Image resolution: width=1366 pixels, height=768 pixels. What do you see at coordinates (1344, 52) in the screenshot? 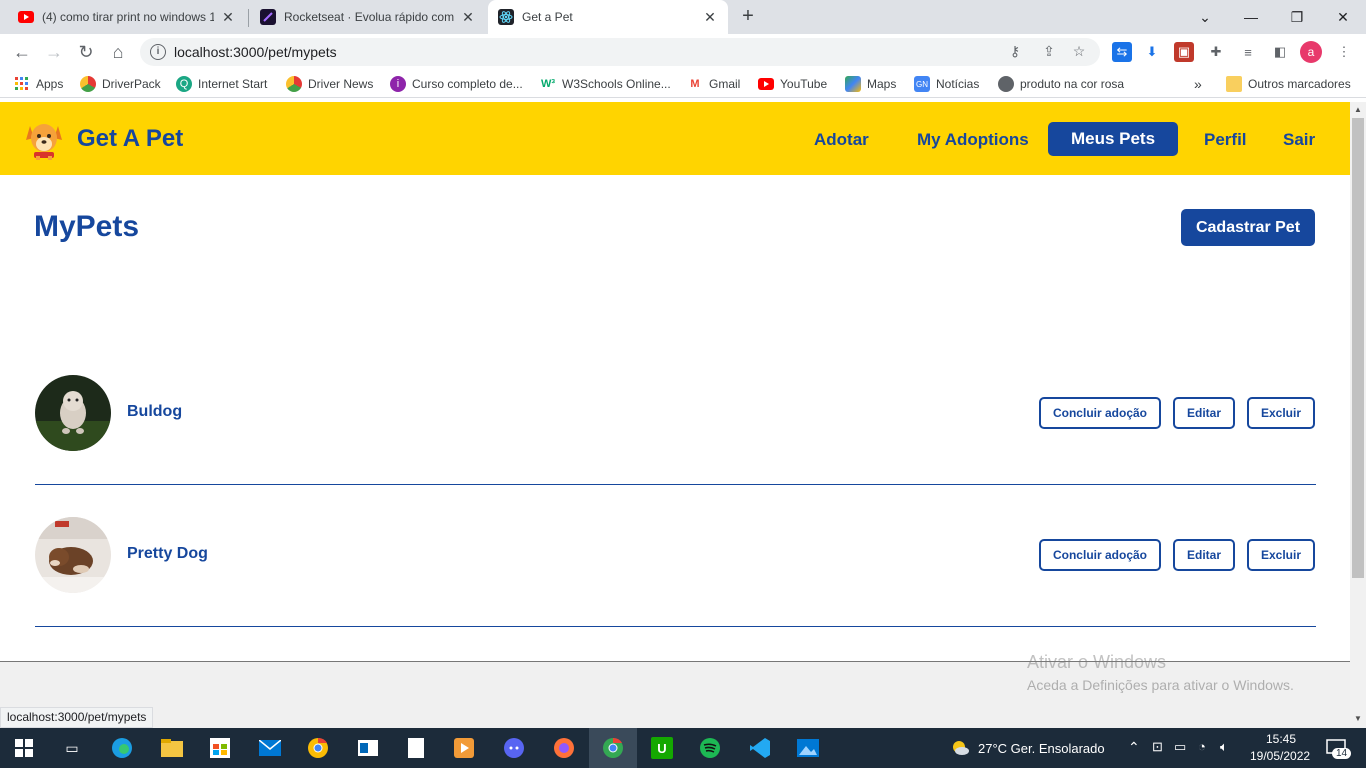
I see `browser-menu-icon: ⋮` at bounding box center [1344, 52].